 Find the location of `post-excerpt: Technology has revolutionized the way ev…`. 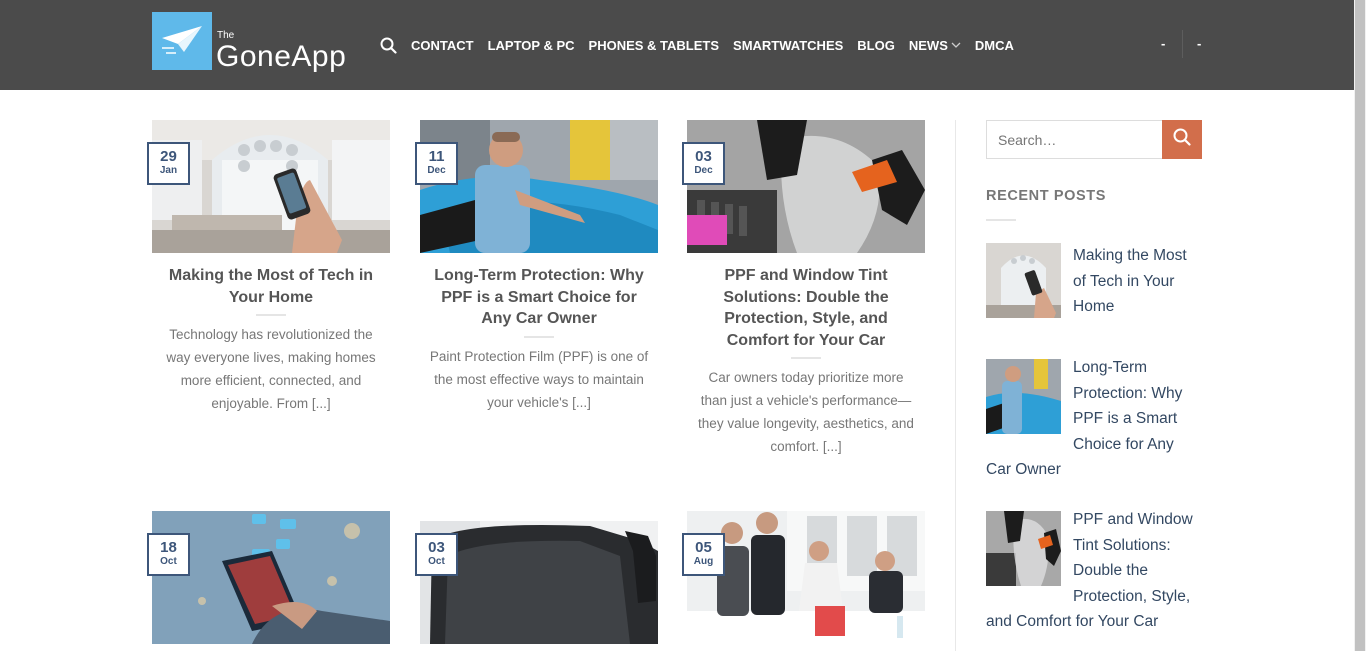

post-excerpt: Technology has revolutionized the way ev… is located at coordinates (271, 369).